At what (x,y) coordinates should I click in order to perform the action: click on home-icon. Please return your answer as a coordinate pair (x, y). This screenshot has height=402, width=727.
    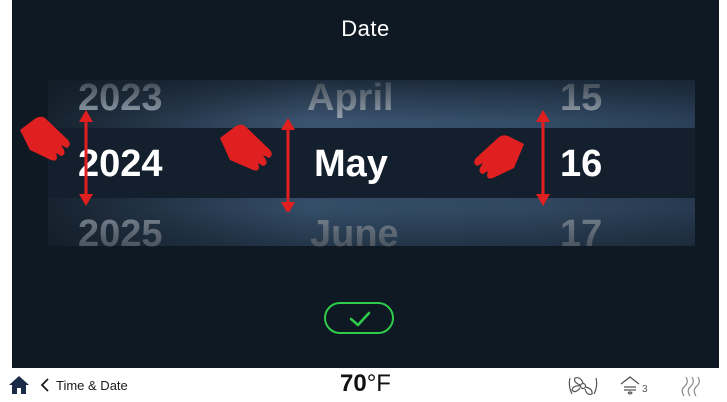
    Looking at the image, I should click on (19, 385).